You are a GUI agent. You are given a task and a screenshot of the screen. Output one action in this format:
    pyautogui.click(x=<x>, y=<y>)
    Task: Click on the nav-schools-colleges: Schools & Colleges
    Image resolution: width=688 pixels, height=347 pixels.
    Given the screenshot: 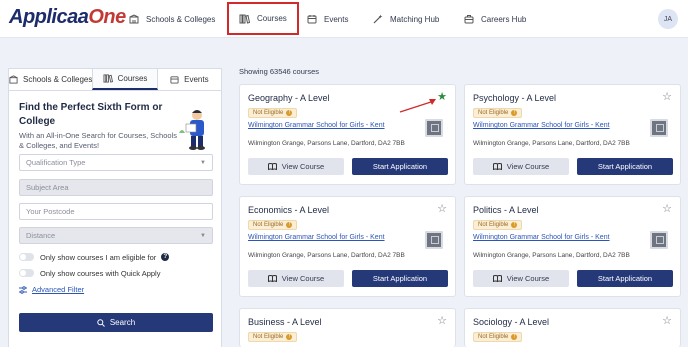 What is the action you would take?
    pyautogui.click(x=172, y=19)
    